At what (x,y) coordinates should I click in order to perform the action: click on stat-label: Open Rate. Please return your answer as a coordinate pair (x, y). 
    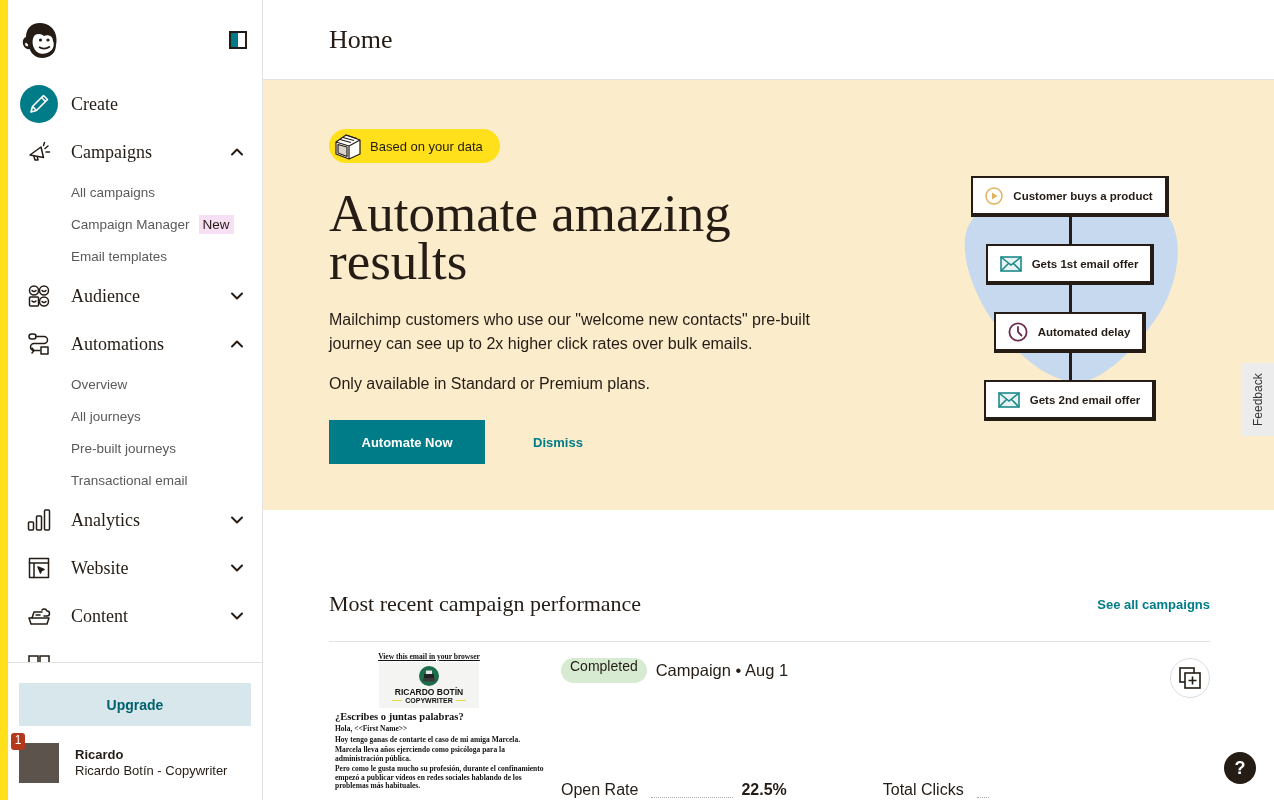
    Looking at the image, I should click on (600, 790).